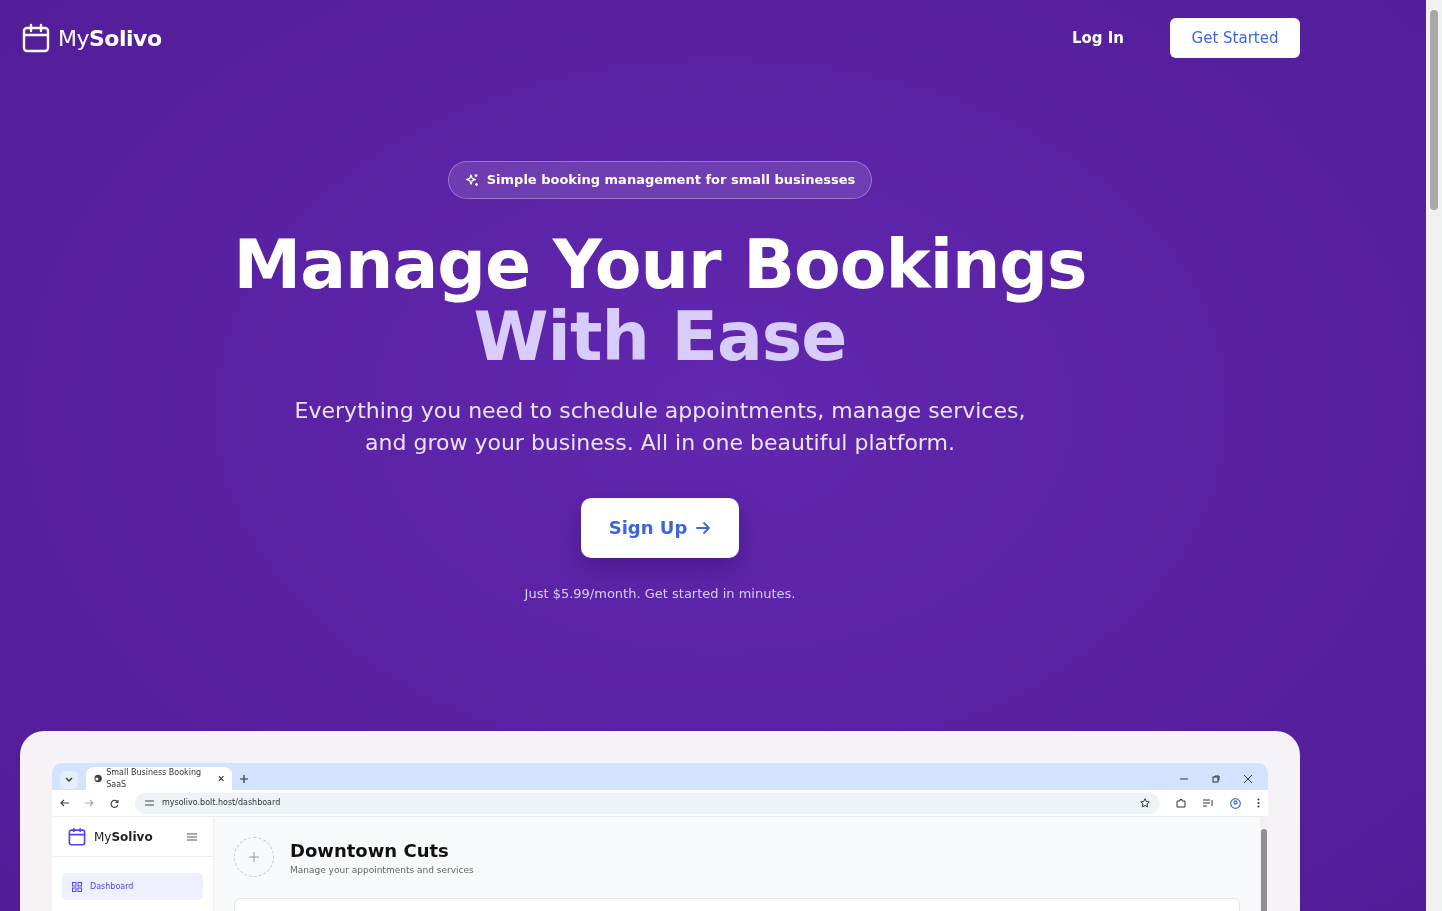 This screenshot has width=1442, height=911. I want to click on business-subtitle: Manage your appointments and services, so click(382, 870).